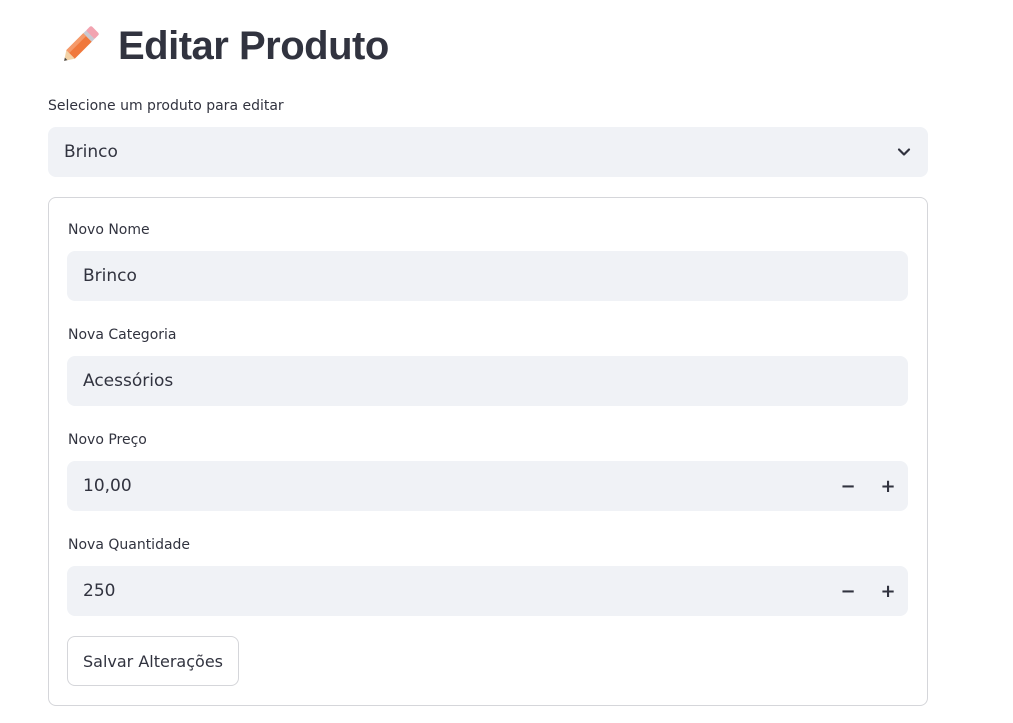 The image size is (1013, 723). What do you see at coordinates (109, 230) in the screenshot?
I see `name-field-label: Novo Nome` at bounding box center [109, 230].